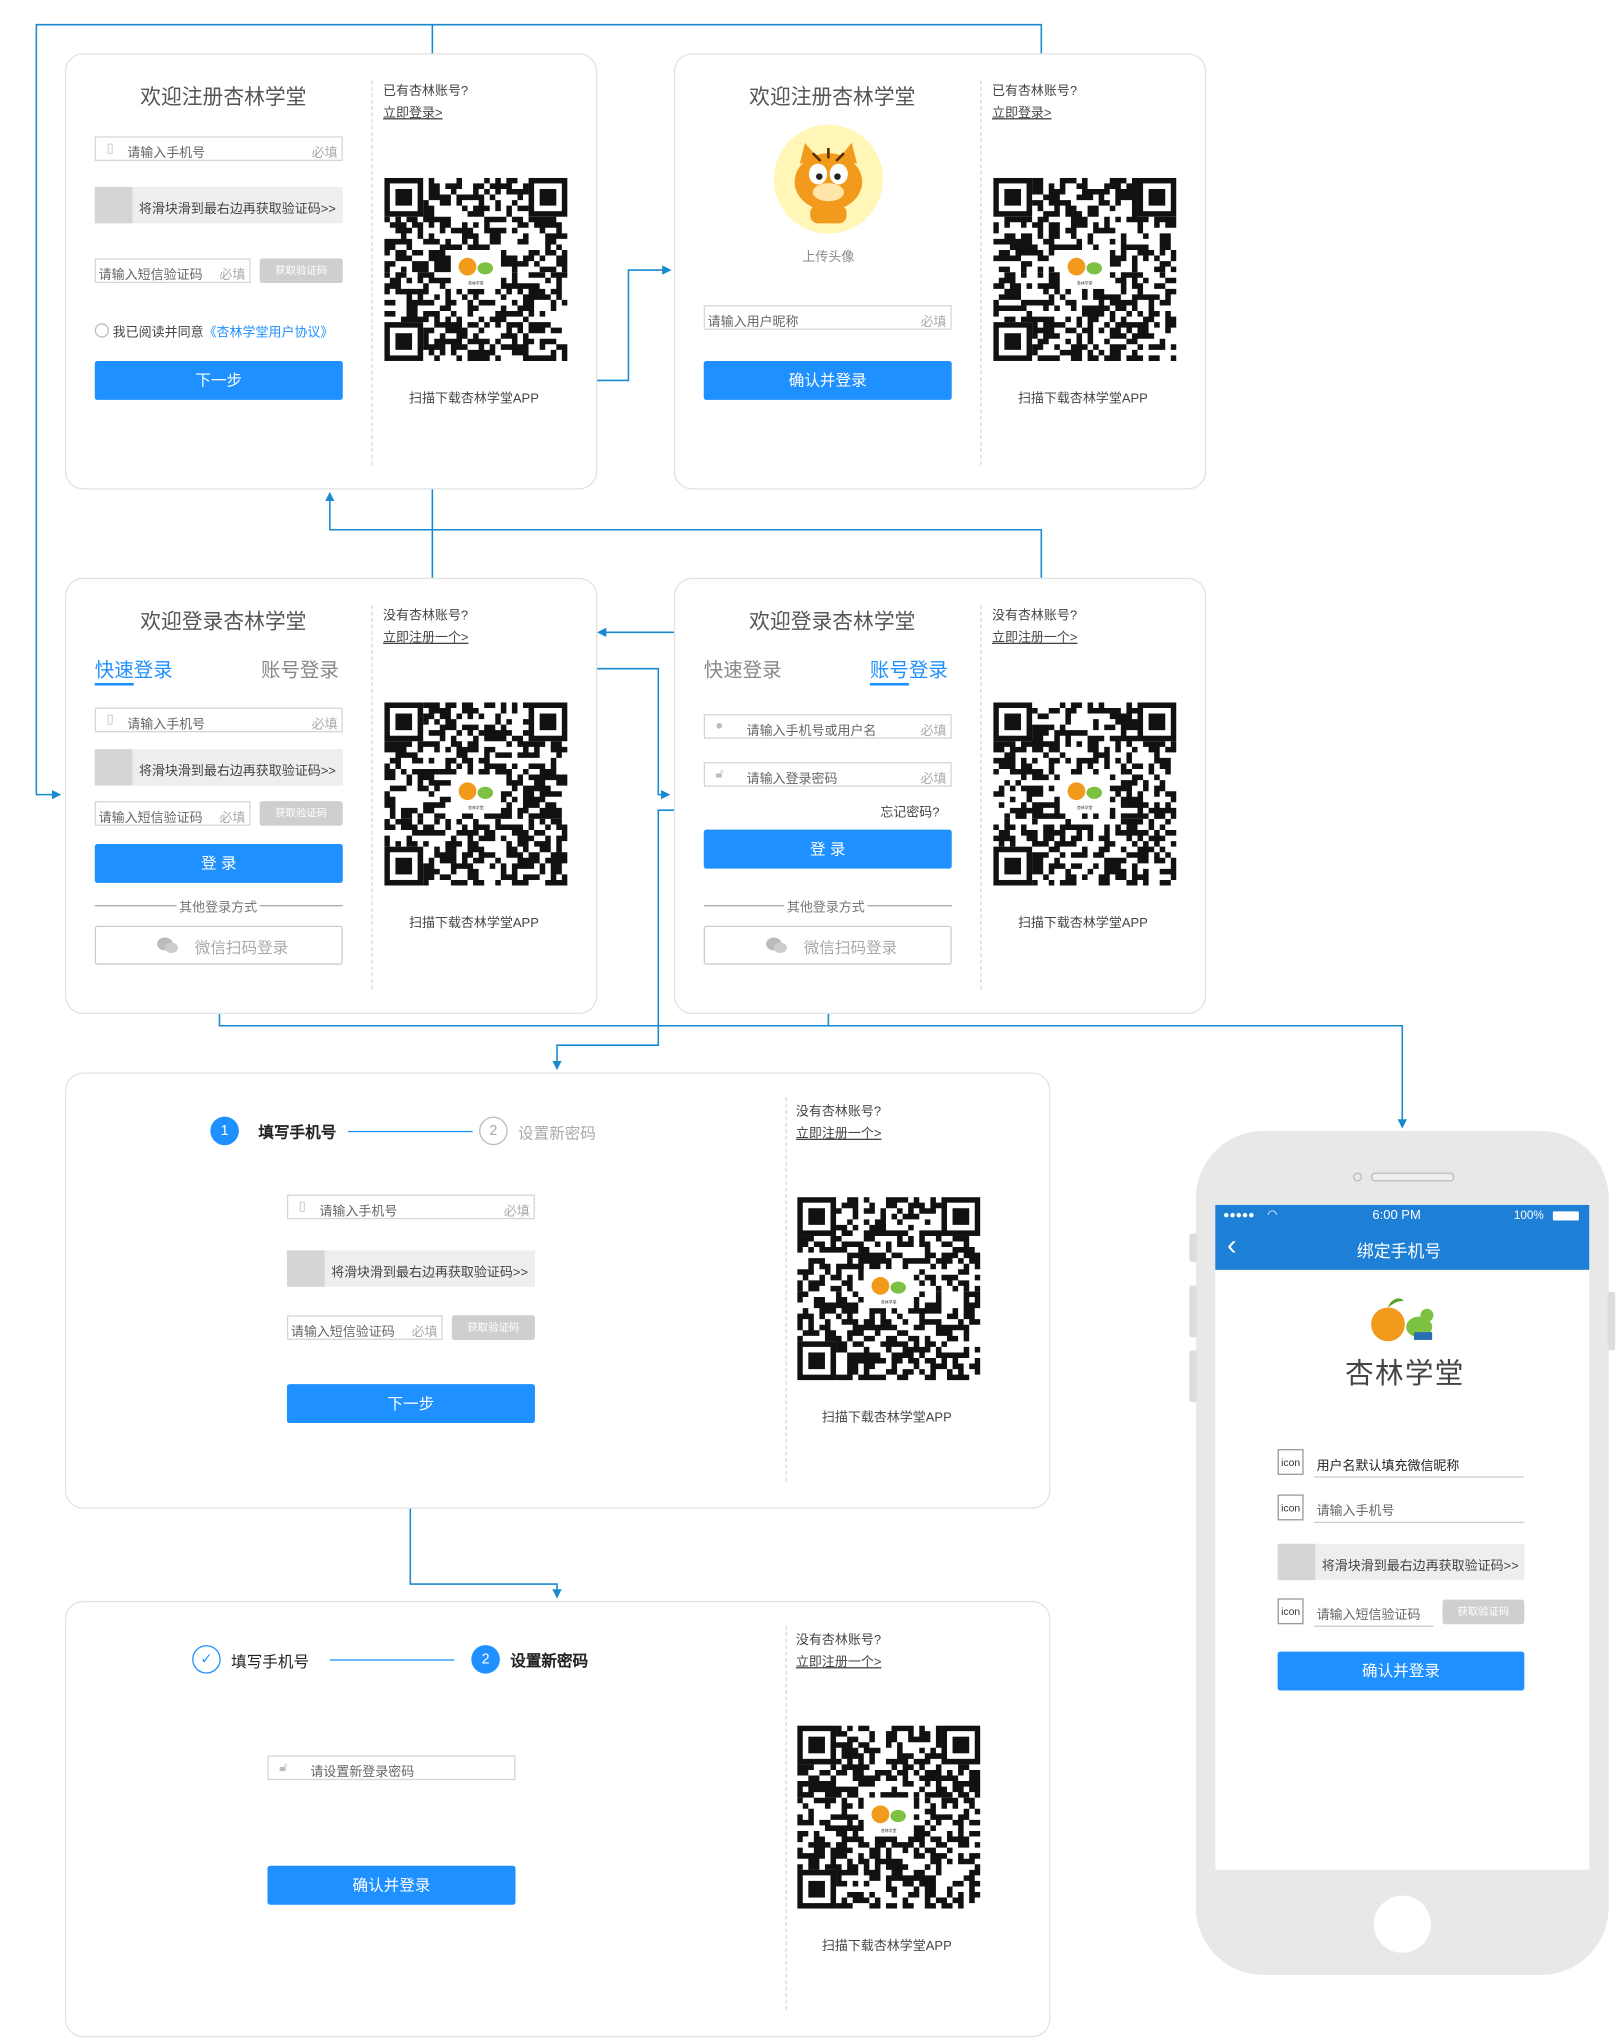  Describe the element at coordinates (1401, 1509) in the screenshot. I see `phone-input: icon 请输入手机号` at that location.